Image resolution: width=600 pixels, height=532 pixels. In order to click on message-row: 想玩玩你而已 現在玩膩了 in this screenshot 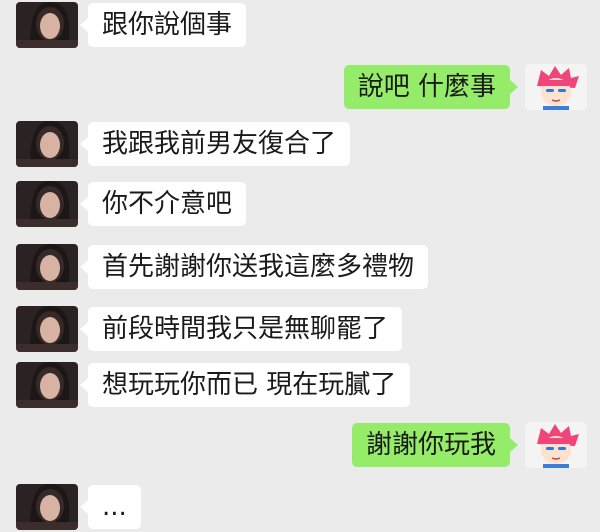, I will do `click(300, 385)`.